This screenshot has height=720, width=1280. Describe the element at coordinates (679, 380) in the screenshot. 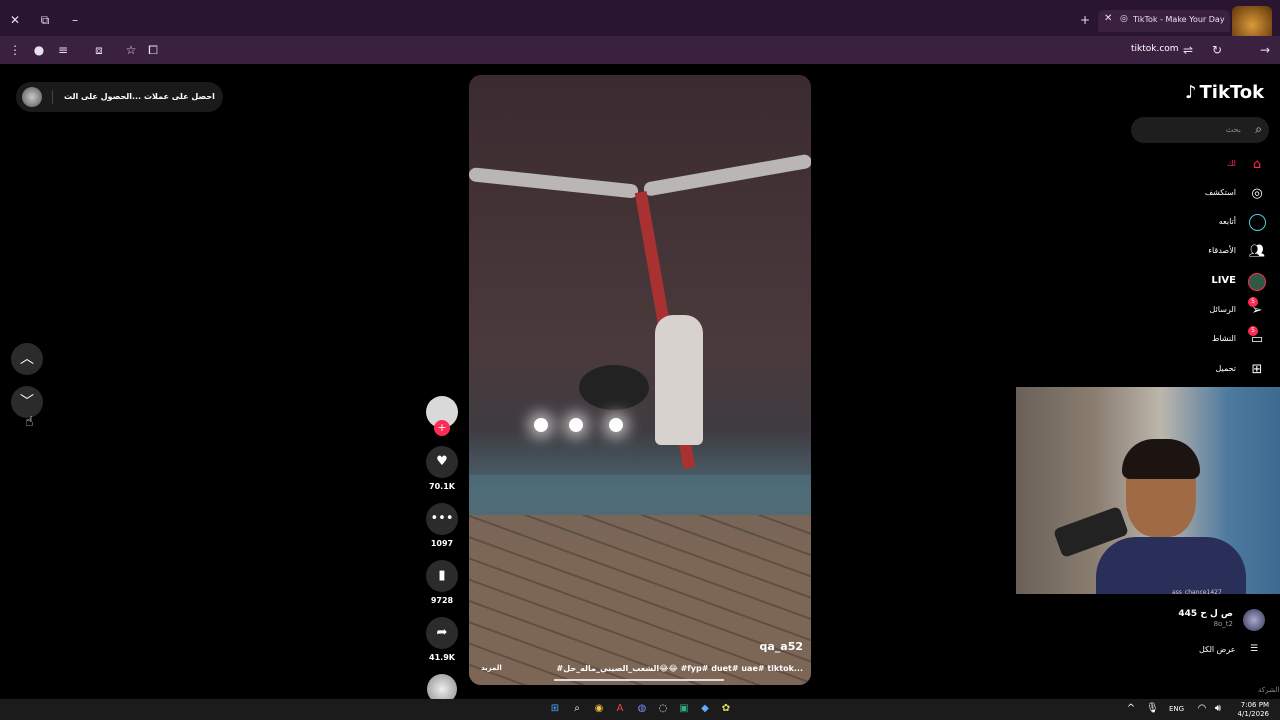

I see `person-figure` at that location.